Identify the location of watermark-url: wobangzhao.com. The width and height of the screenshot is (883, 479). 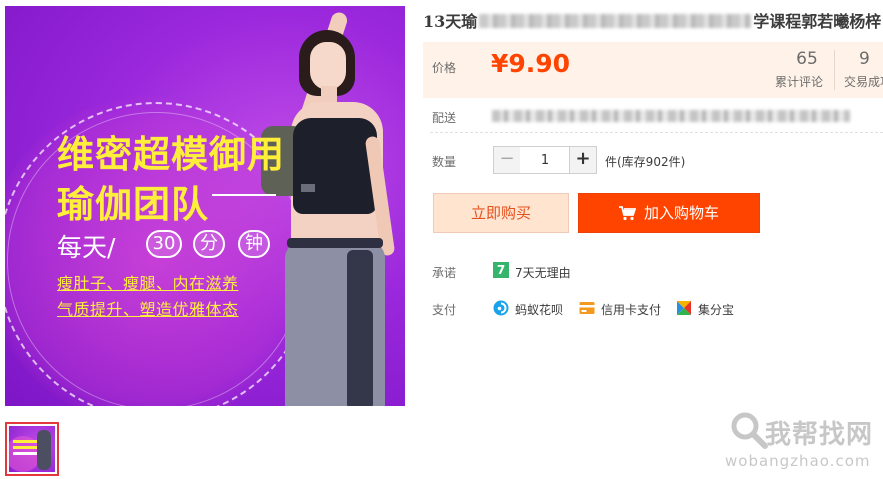
(798, 461).